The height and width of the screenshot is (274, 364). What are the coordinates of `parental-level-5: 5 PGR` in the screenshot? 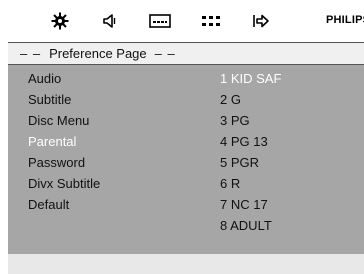 It's located at (239, 163).